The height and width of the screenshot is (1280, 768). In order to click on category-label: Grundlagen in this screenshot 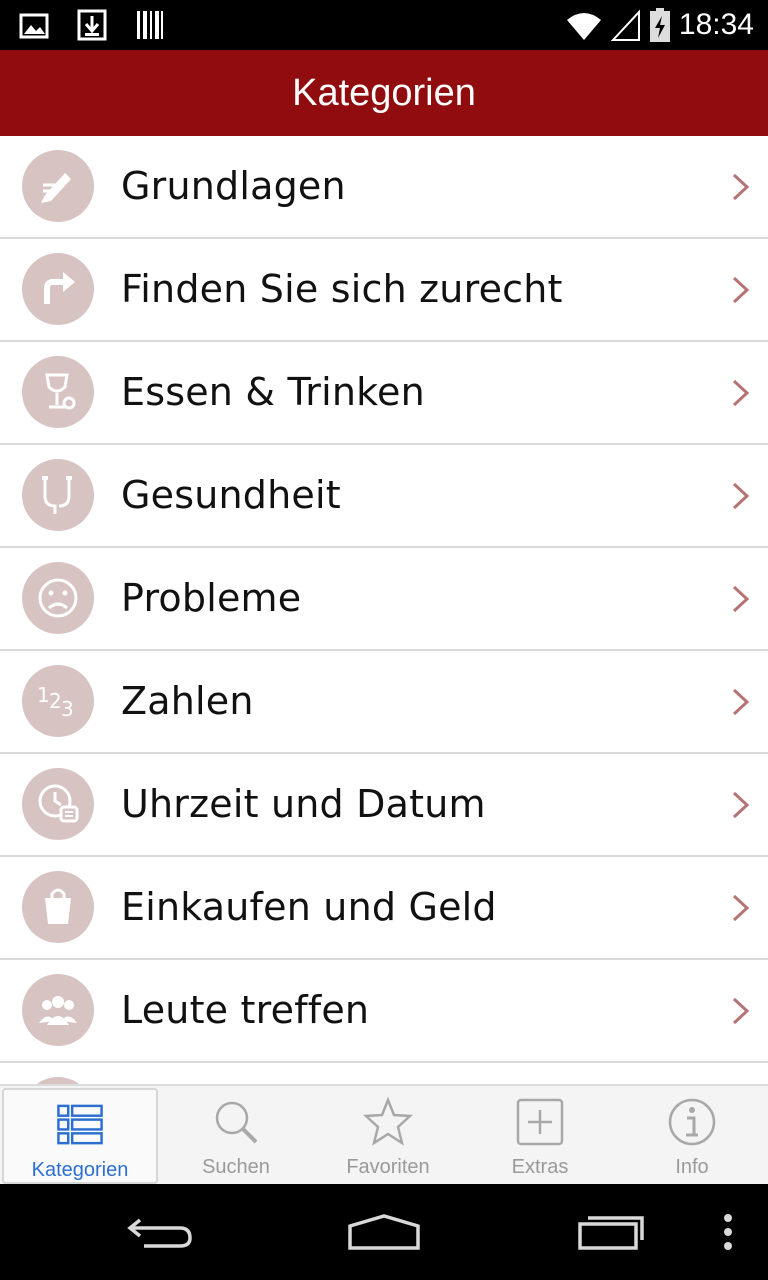, I will do `click(233, 186)`.